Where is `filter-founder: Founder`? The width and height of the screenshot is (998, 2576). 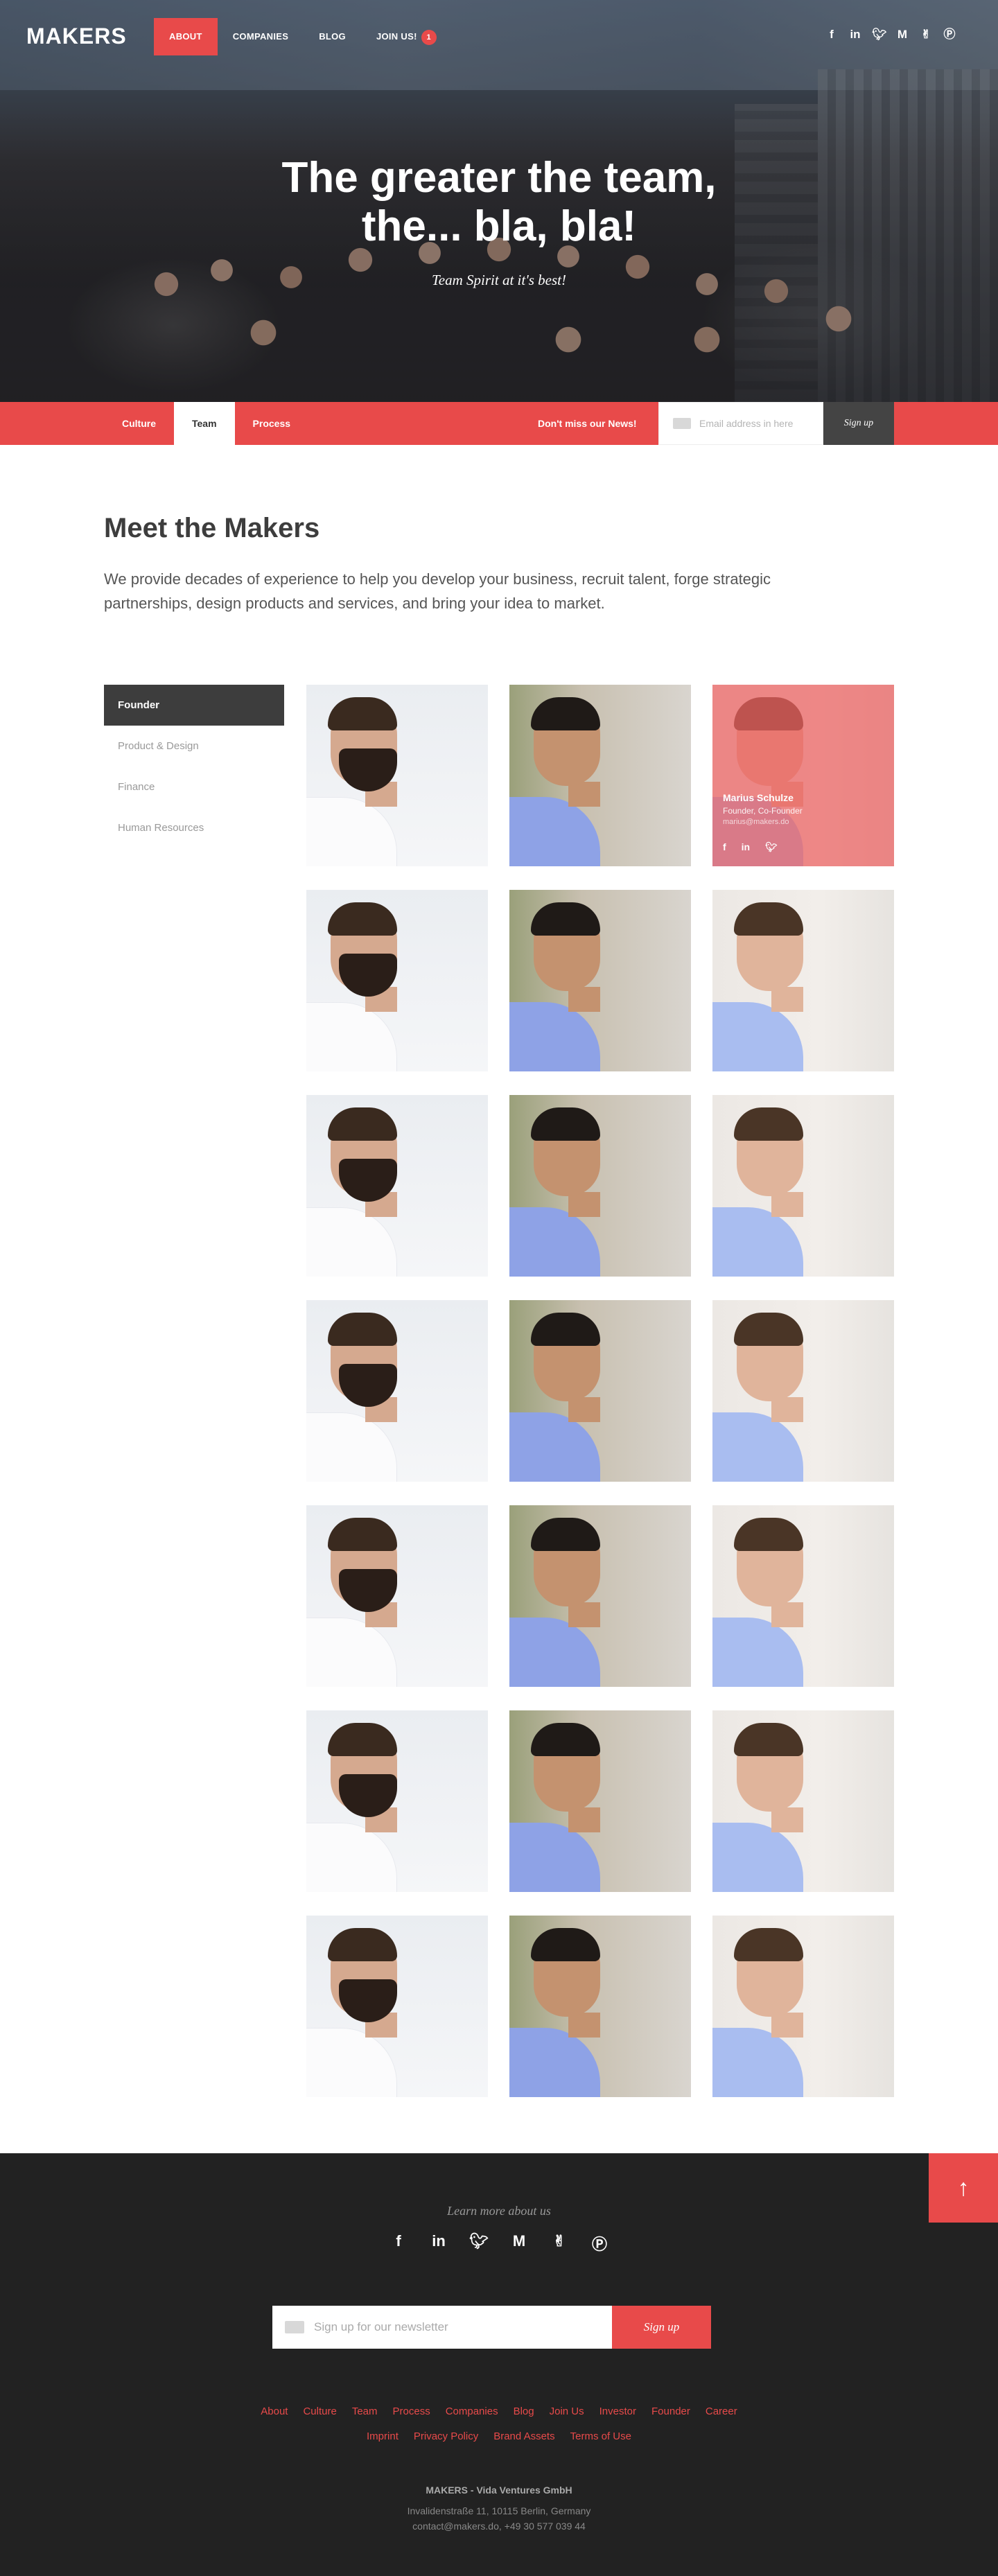 filter-founder: Founder is located at coordinates (194, 705).